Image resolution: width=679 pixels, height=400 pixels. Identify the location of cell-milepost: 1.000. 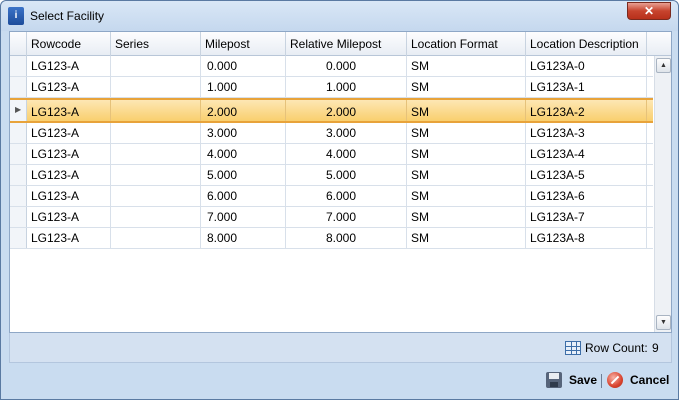
(243, 87).